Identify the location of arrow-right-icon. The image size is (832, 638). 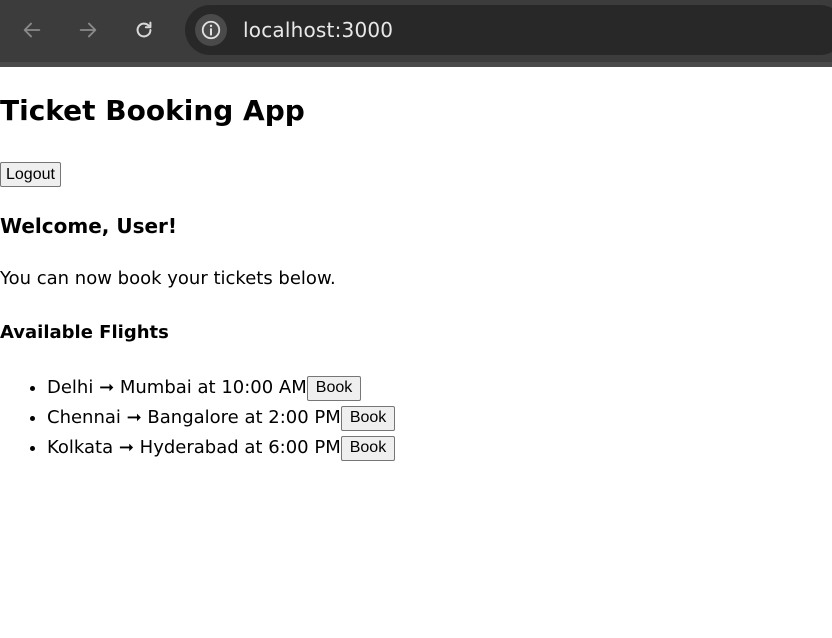
(88, 30).